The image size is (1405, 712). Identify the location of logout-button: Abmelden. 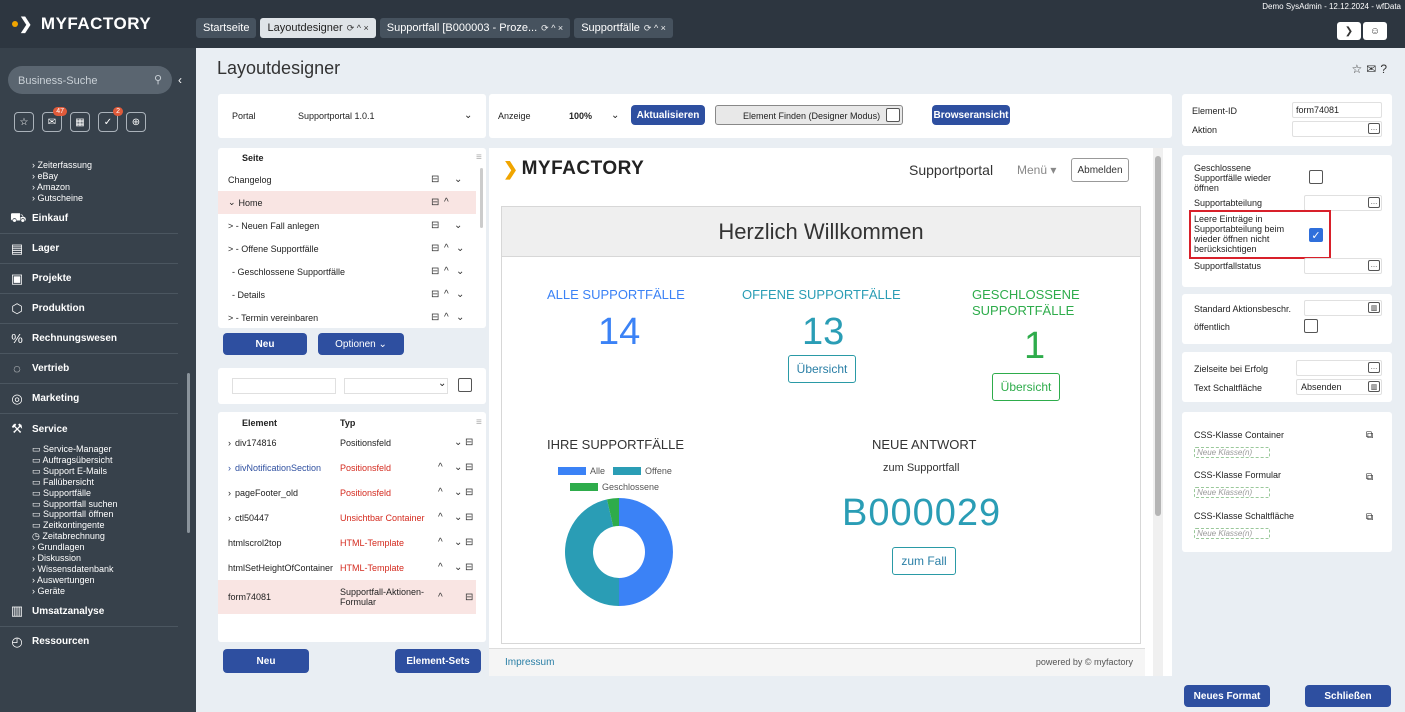
(1100, 170).